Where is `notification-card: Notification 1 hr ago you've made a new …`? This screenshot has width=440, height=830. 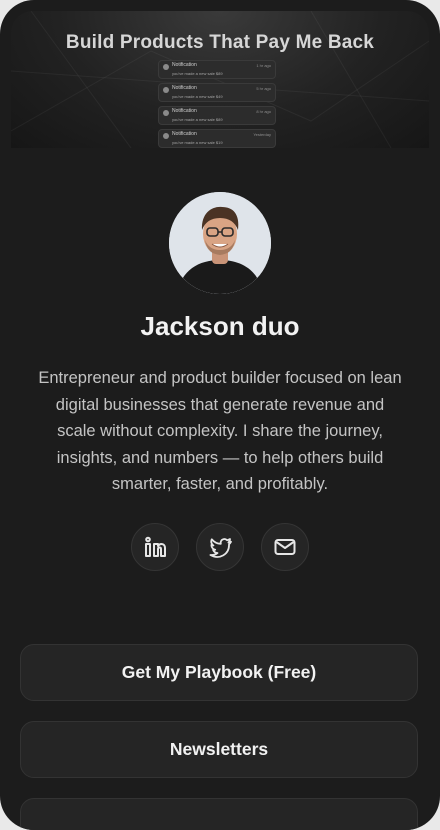 notification-card: Notification 1 hr ago you've made a new … is located at coordinates (217, 69).